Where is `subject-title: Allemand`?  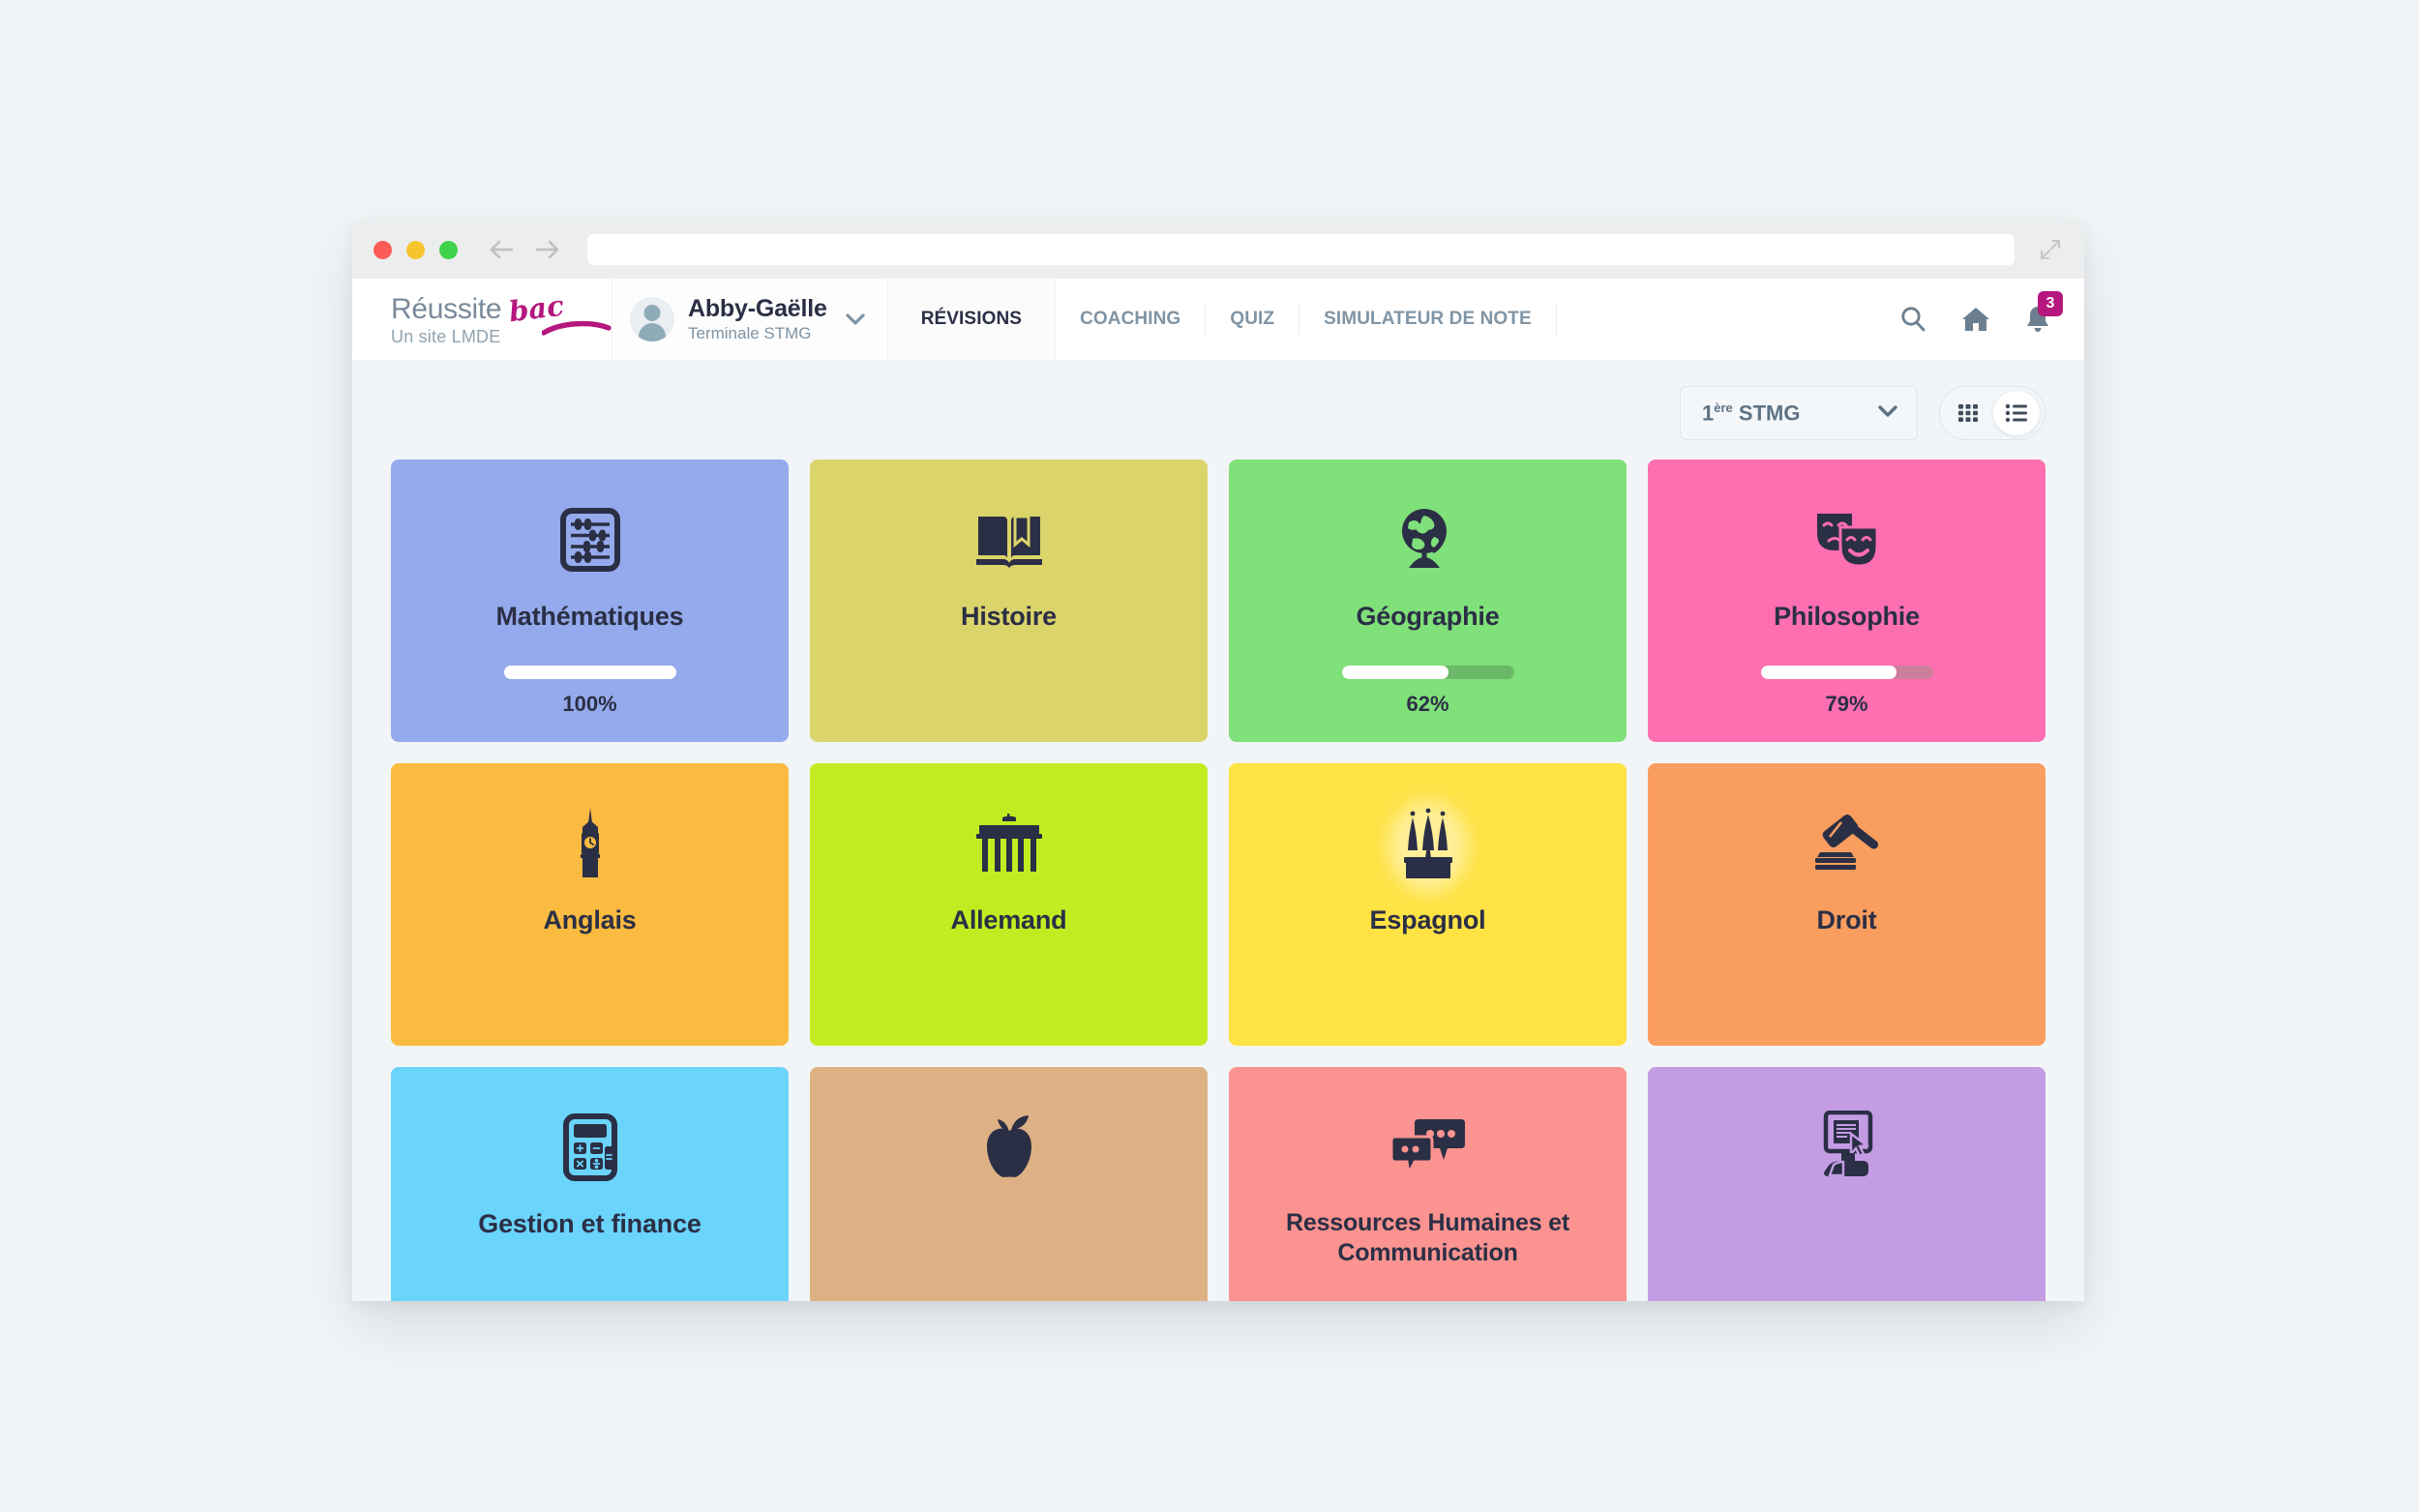 subject-title: Allemand is located at coordinates (1009, 920).